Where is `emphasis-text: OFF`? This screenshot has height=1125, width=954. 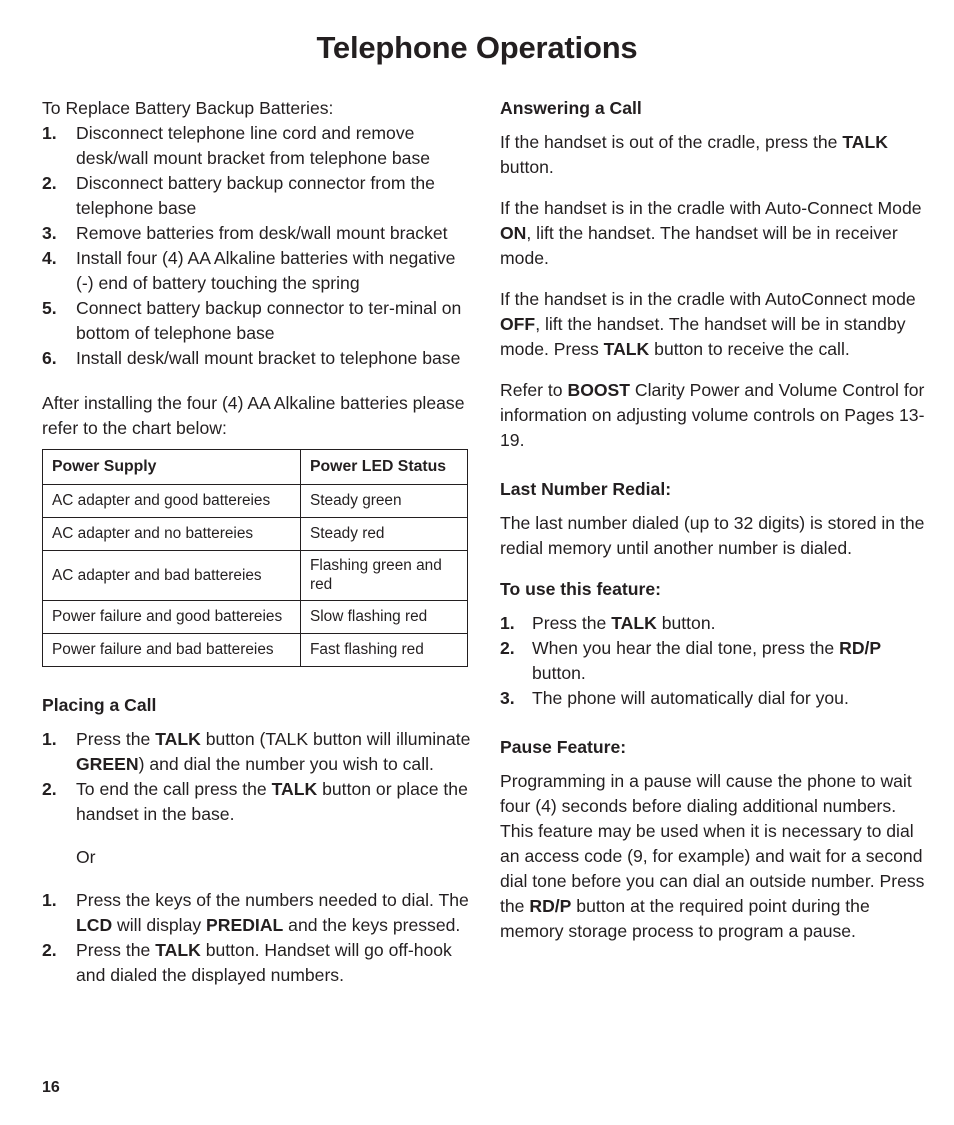 emphasis-text: OFF is located at coordinates (518, 324).